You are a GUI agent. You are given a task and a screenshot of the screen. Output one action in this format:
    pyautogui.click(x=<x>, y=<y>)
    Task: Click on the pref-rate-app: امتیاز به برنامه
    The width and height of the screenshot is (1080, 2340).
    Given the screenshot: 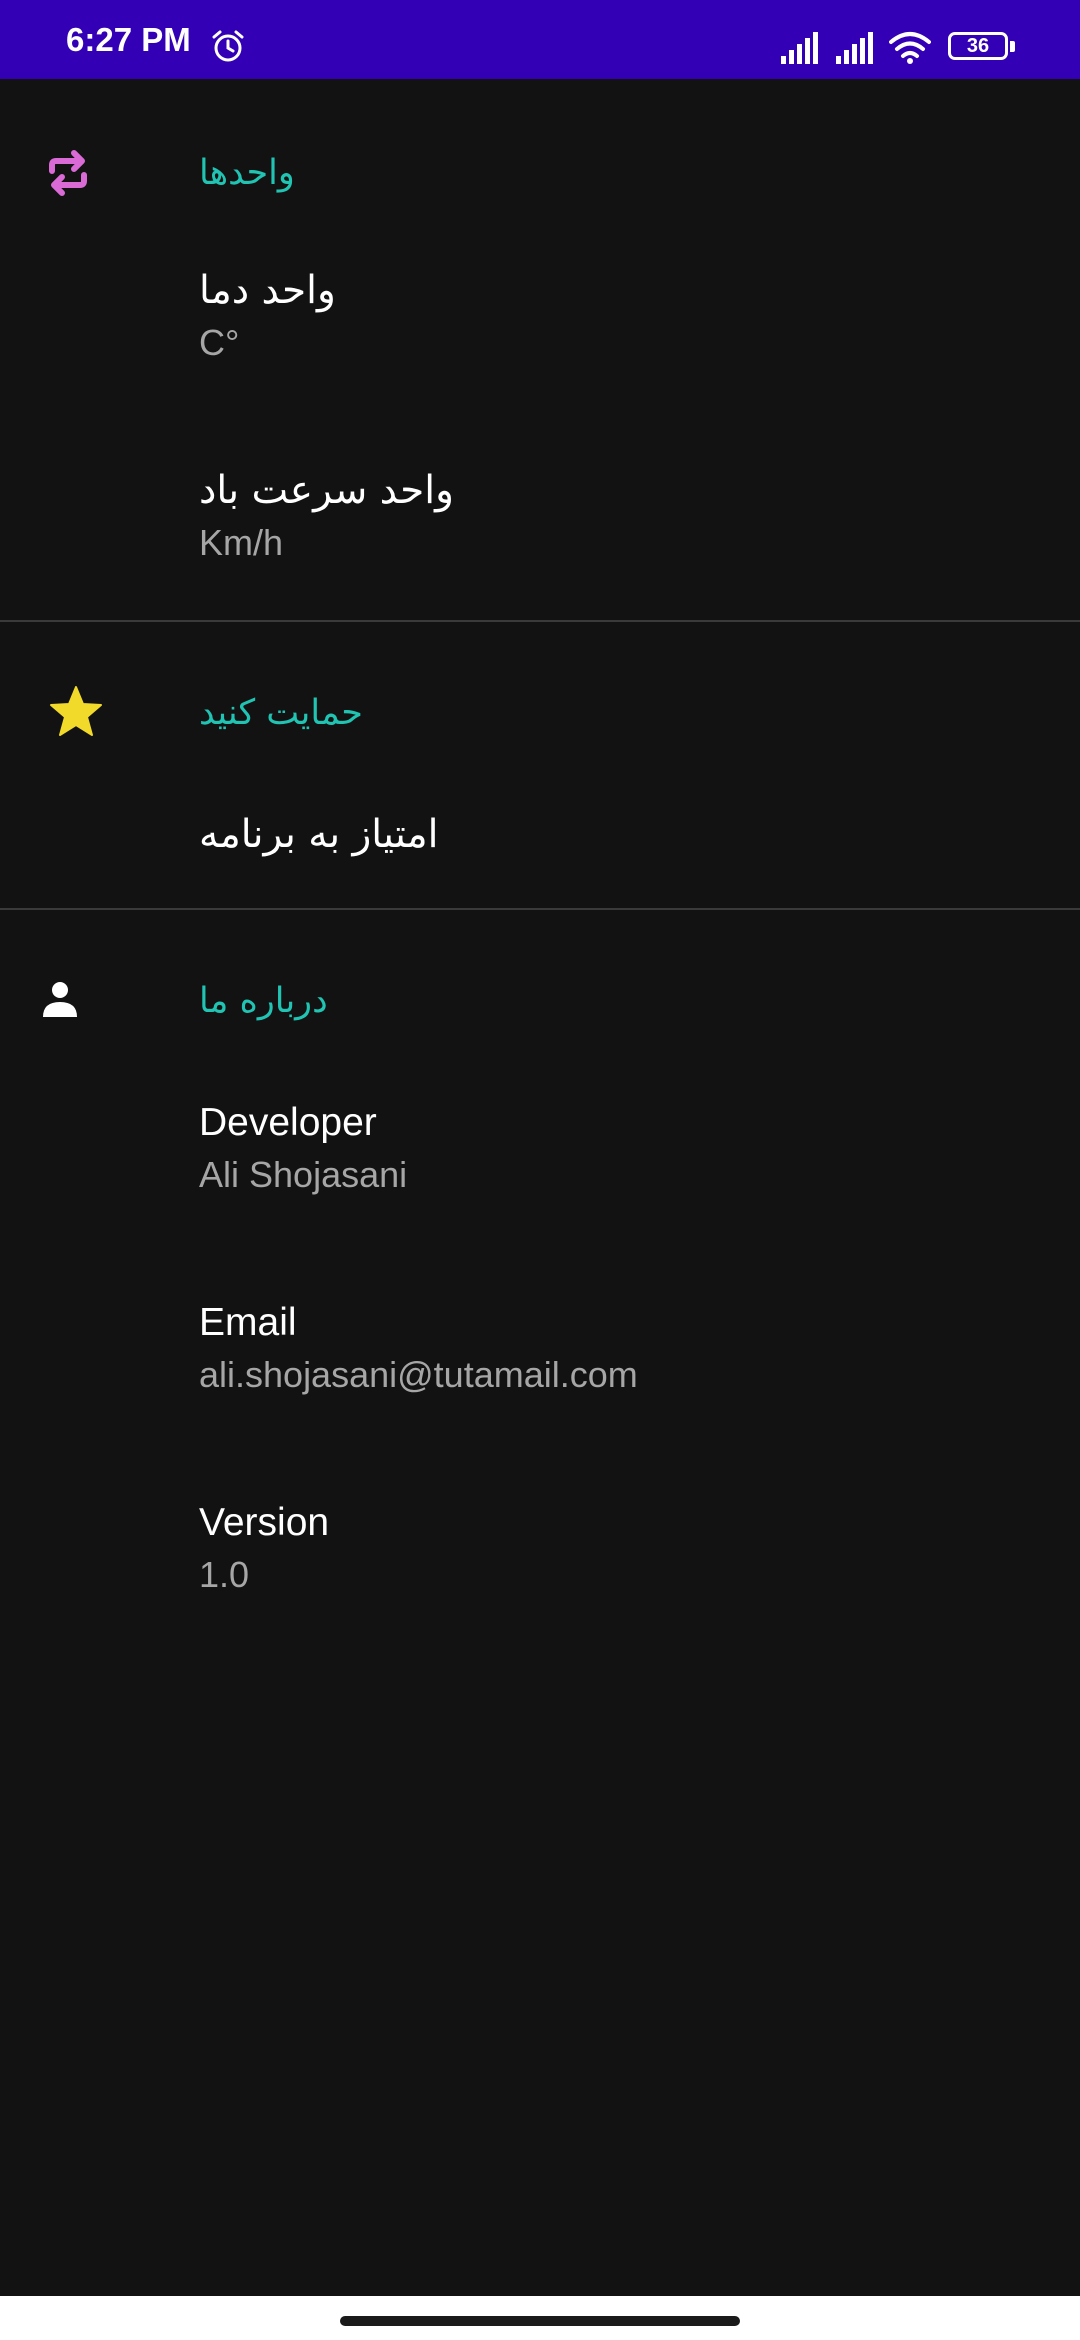 What is the action you would take?
    pyautogui.click(x=318, y=835)
    